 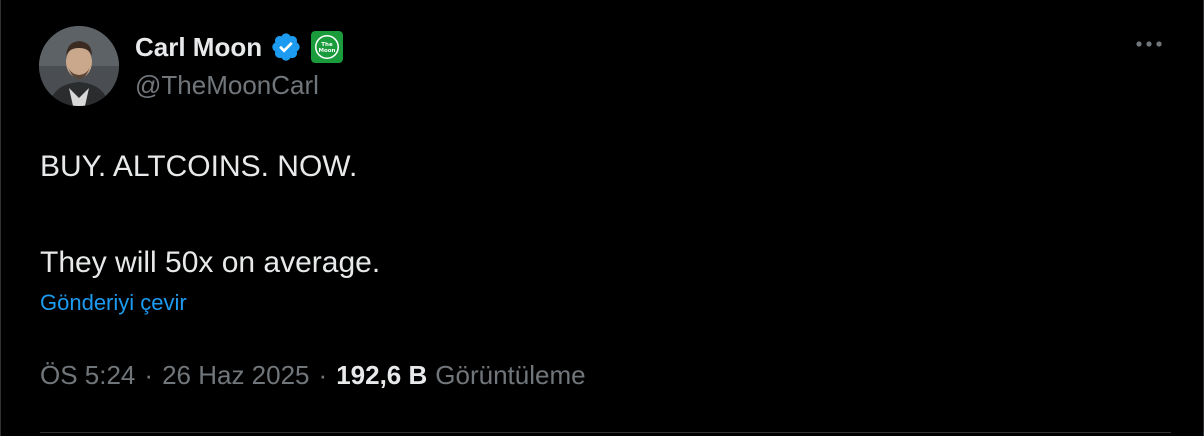 What do you see at coordinates (79, 66) in the screenshot?
I see `avatar` at bounding box center [79, 66].